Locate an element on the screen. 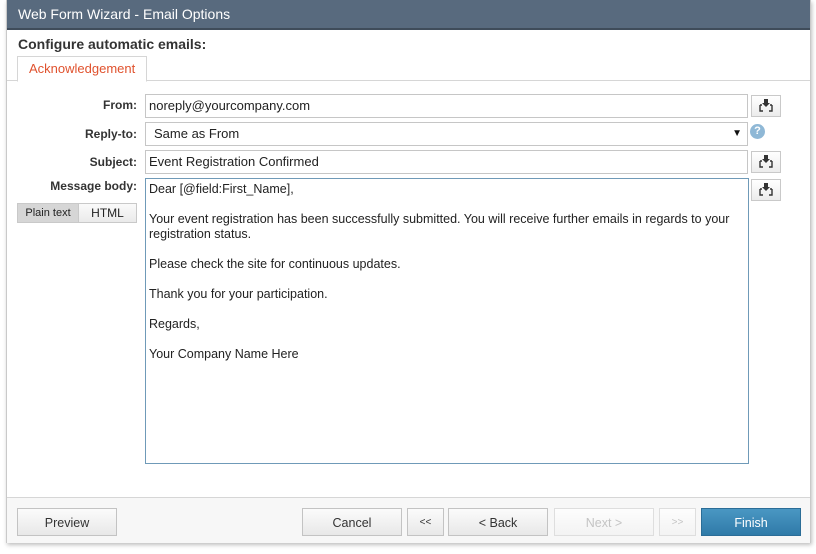 The height and width of the screenshot is (554, 816). reply-to-selected-value: Same as From is located at coordinates (197, 133).